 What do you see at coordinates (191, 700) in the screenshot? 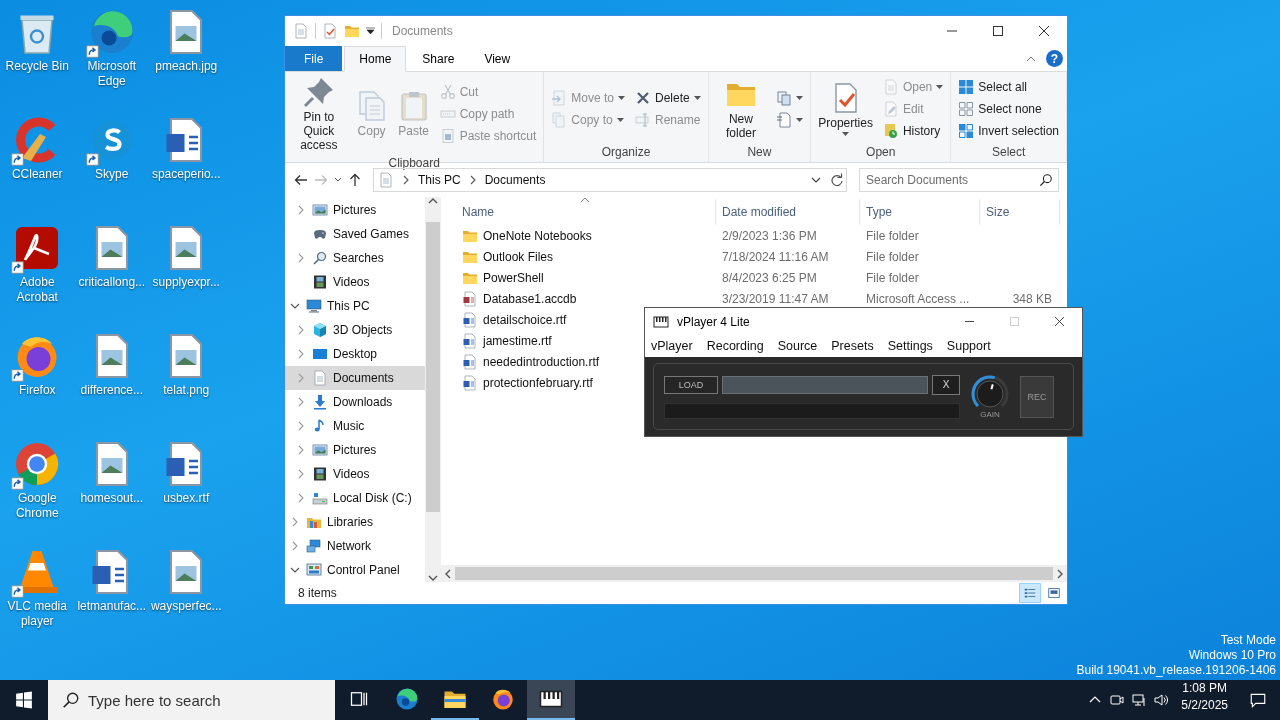
I see `taskbar-search-field: Type here to search` at bounding box center [191, 700].